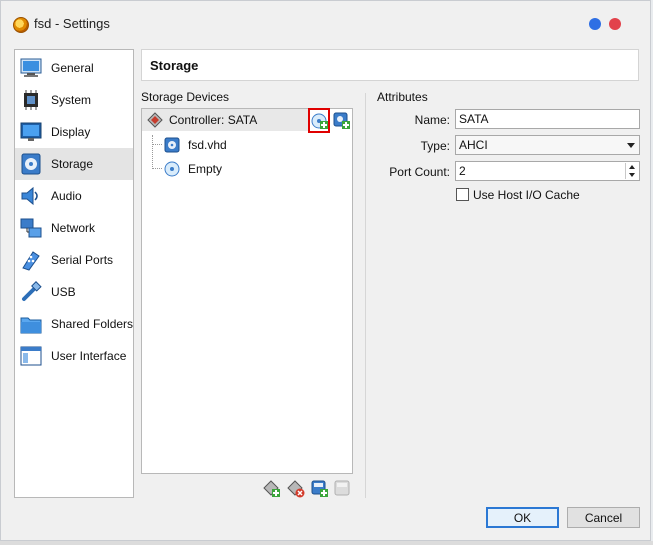  I want to click on add-controller-button, so click(272, 489).